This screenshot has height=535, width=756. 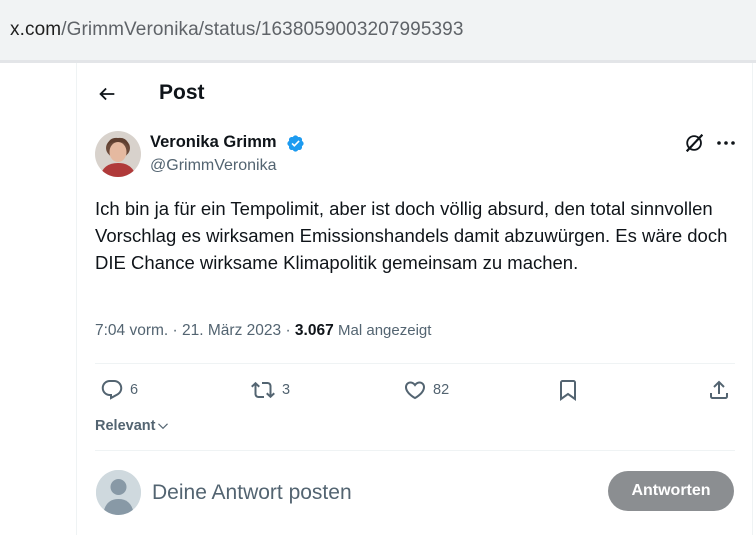 What do you see at coordinates (76, 299) in the screenshot?
I see `column-border-left` at bounding box center [76, 299].